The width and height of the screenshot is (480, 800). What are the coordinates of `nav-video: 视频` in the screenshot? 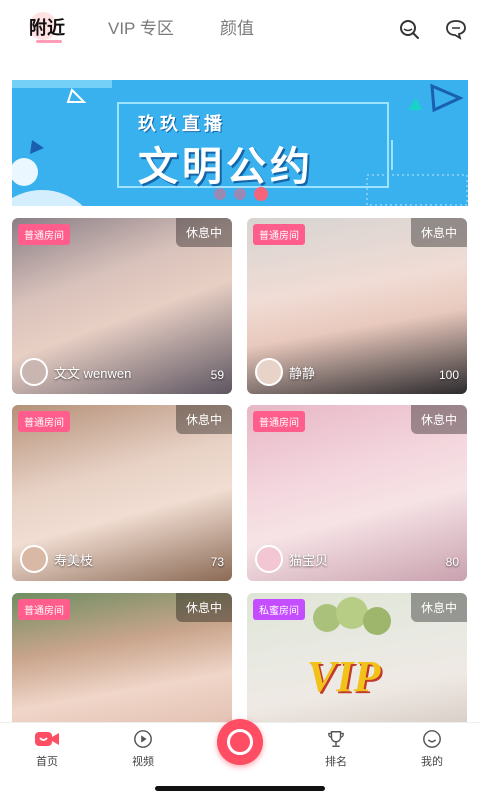 It's located at (143, 749).